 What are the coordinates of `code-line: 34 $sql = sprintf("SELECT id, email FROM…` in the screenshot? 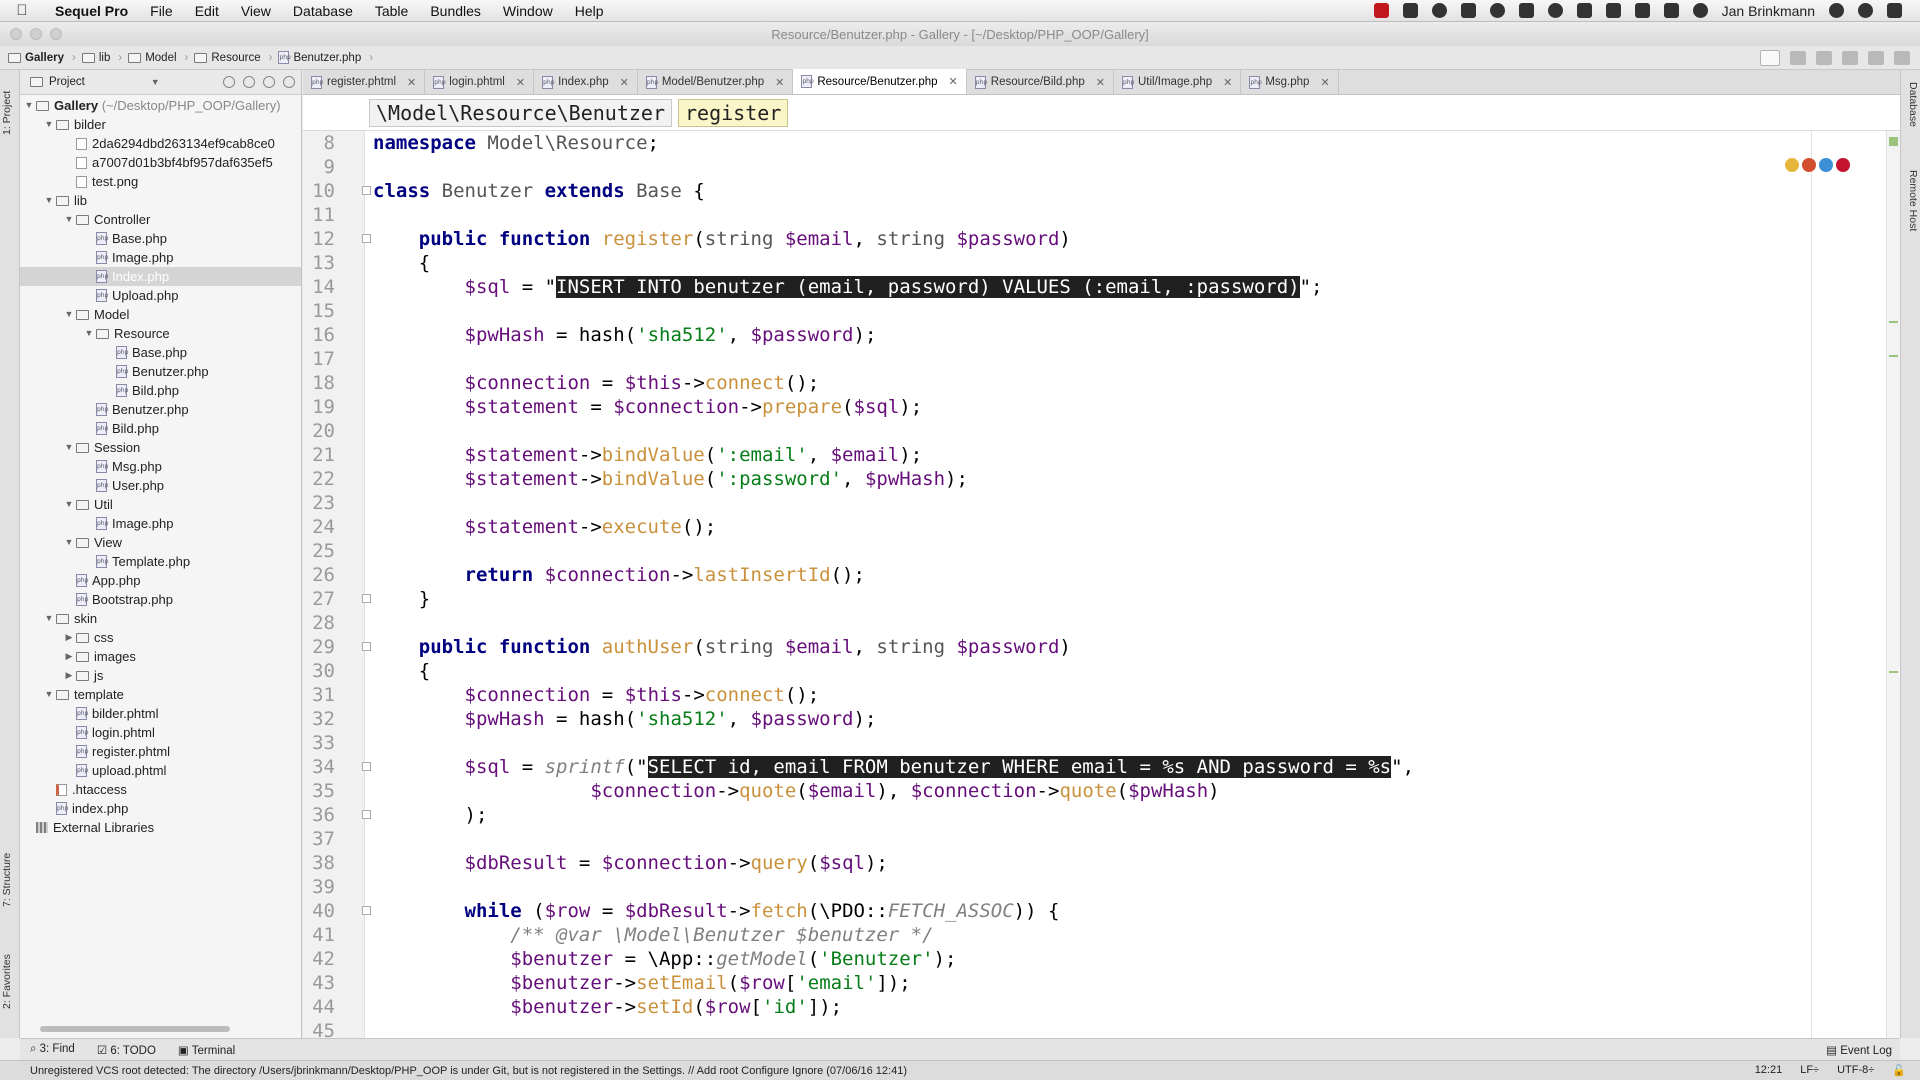 It's located at (1088, 767).